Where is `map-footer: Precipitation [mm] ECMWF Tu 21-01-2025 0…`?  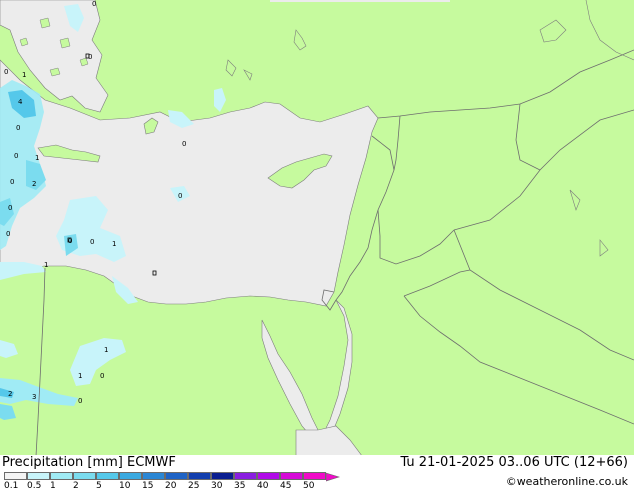 map-footer: Precipitation [mm] ECMWF Tu 21-01-2025 0… is located at coordinates (317, 474).